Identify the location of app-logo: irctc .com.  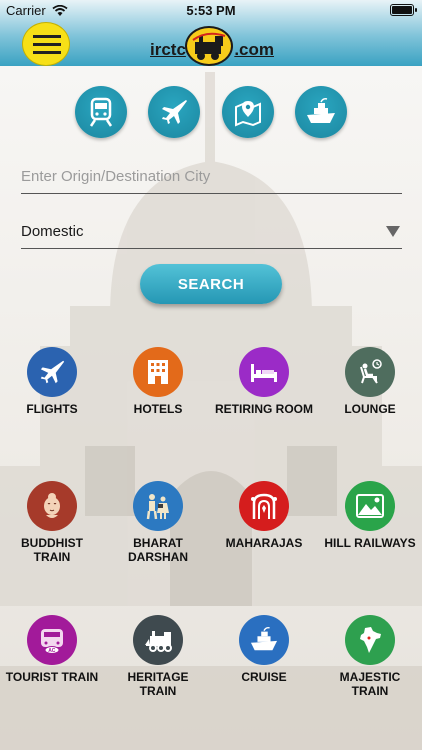
(213, 46).